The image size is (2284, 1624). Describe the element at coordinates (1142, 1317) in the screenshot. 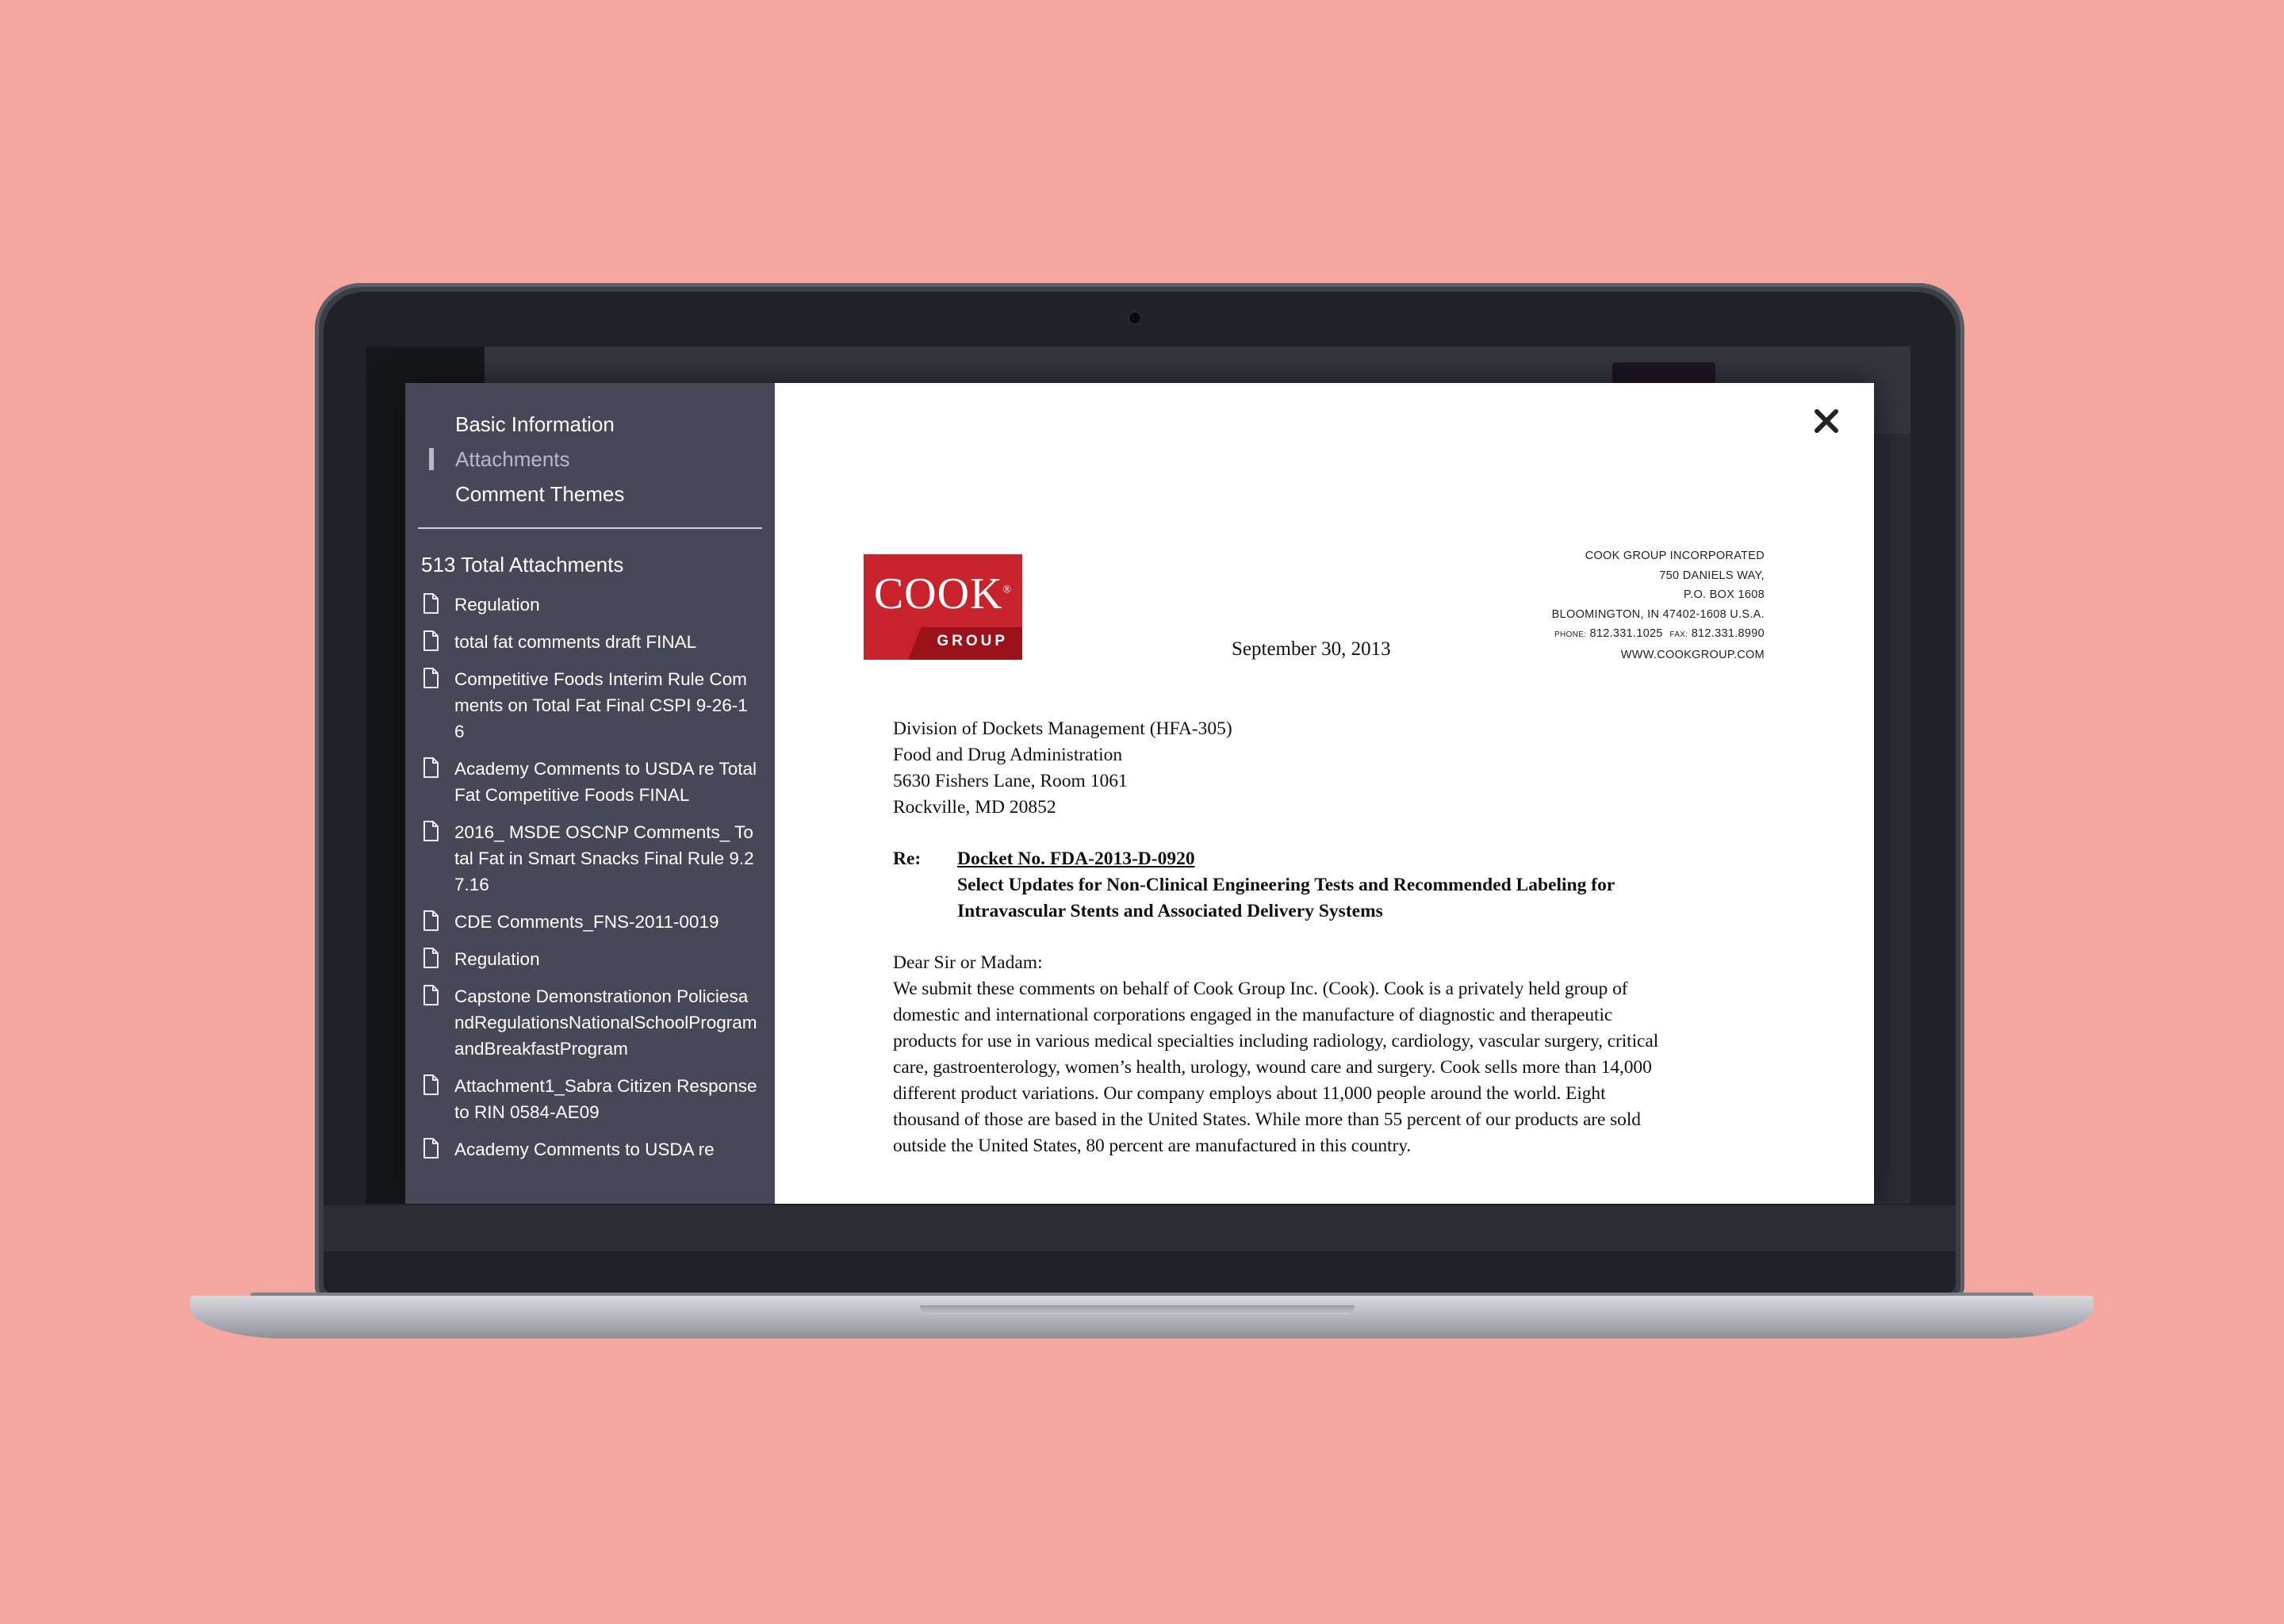

I see `laptop-base` at that location.